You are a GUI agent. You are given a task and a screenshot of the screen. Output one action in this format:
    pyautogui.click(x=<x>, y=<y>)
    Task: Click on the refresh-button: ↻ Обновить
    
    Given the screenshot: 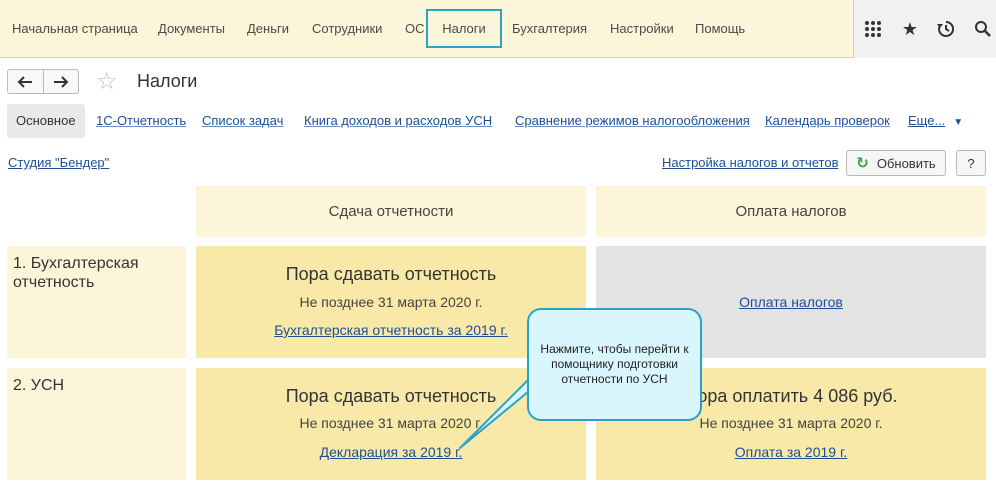 What is the action you would take?
    pyautogui.click(x=896, y=163)
    